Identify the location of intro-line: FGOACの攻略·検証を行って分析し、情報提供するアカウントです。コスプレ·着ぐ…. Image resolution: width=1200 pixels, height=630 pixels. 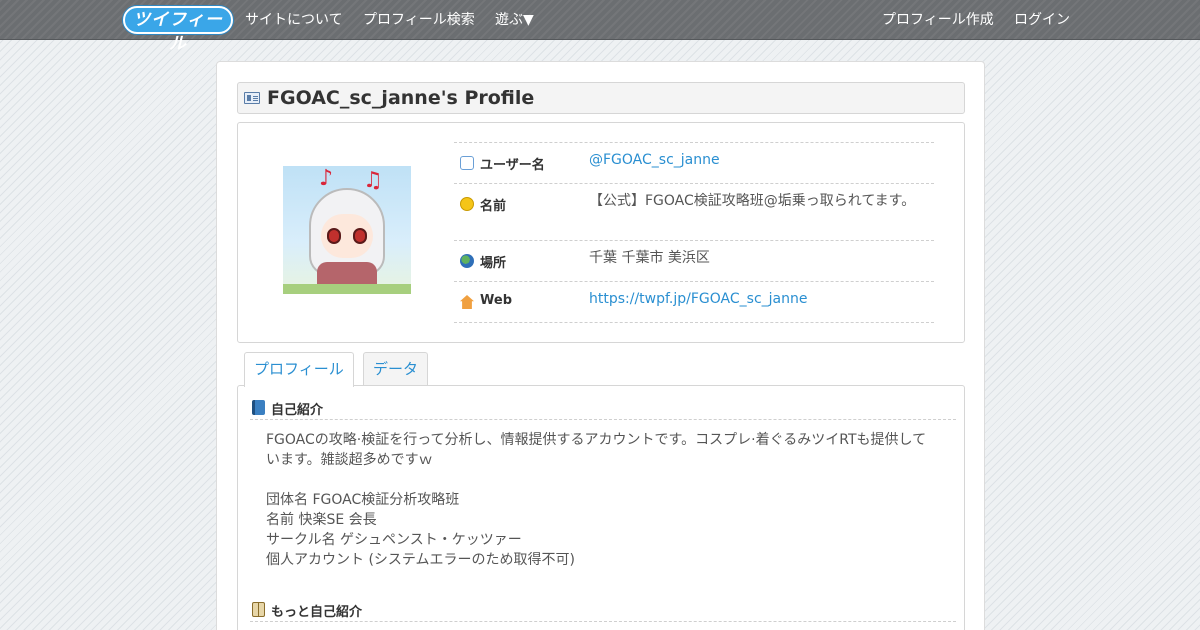
(596, 450).